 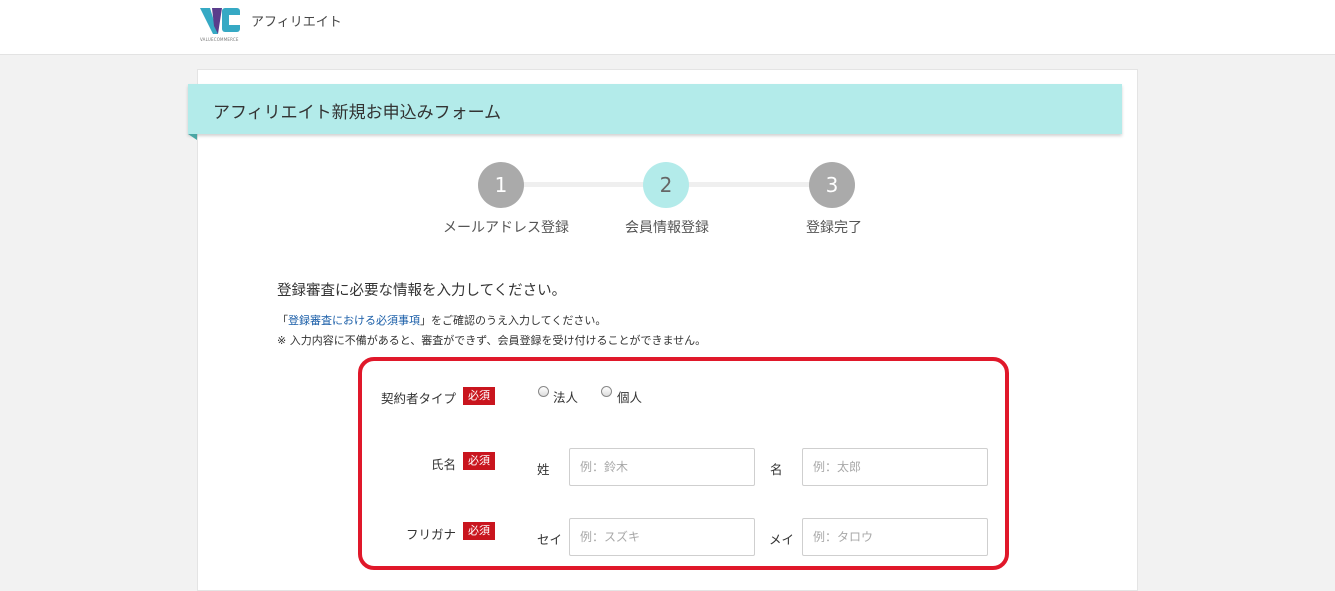 What do you see at coordinates (550, 539) in the screenshot?
I see `last-name-kana-label: セイ` at bounding box center [550, 539].